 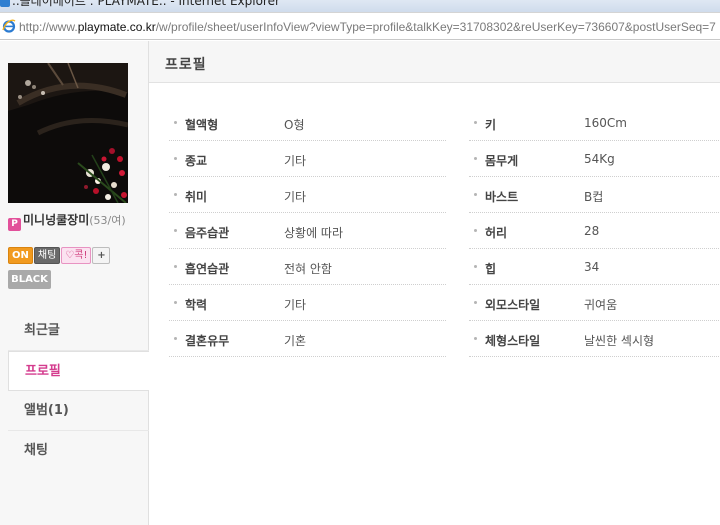 I want to click on url-host: playmate.co.kr, so click(x=116, y=27).